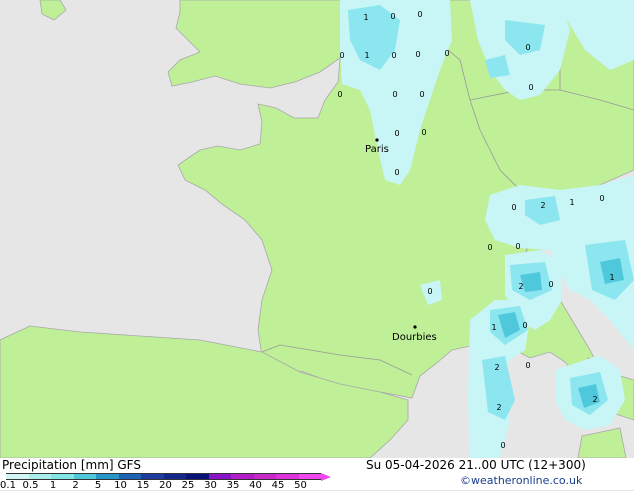 This screenshot has width=634, height=491. What do you see at coordinates (98, 485) in the screenshot?
I see `legend-tick-label: 5` at bounding box center [98, 485].